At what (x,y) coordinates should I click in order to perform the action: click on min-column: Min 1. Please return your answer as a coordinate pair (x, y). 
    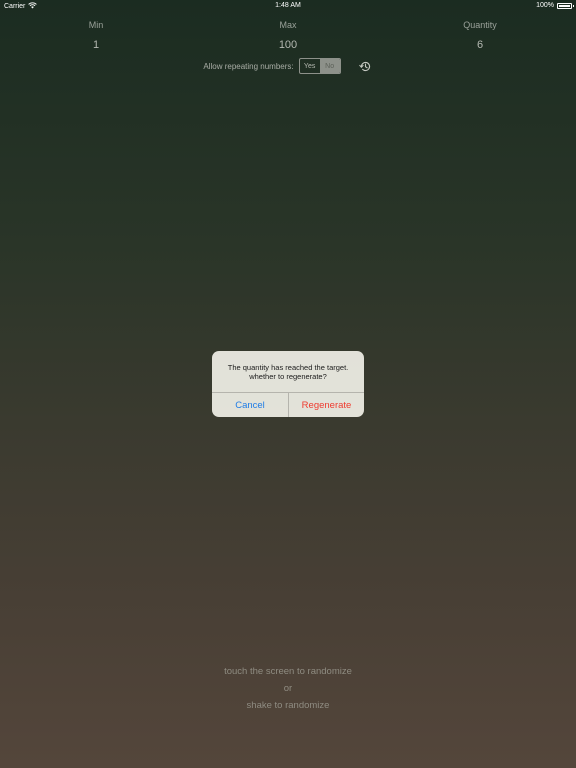
    Looking at the image, I should click on (96, 28).